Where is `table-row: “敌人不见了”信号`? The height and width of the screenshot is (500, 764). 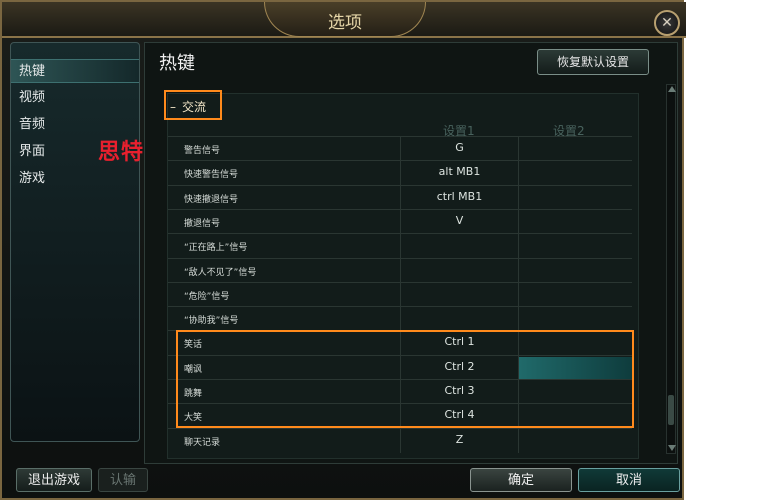
table-row: “敌人不见了”信号 is located at coordinates (400, 270).